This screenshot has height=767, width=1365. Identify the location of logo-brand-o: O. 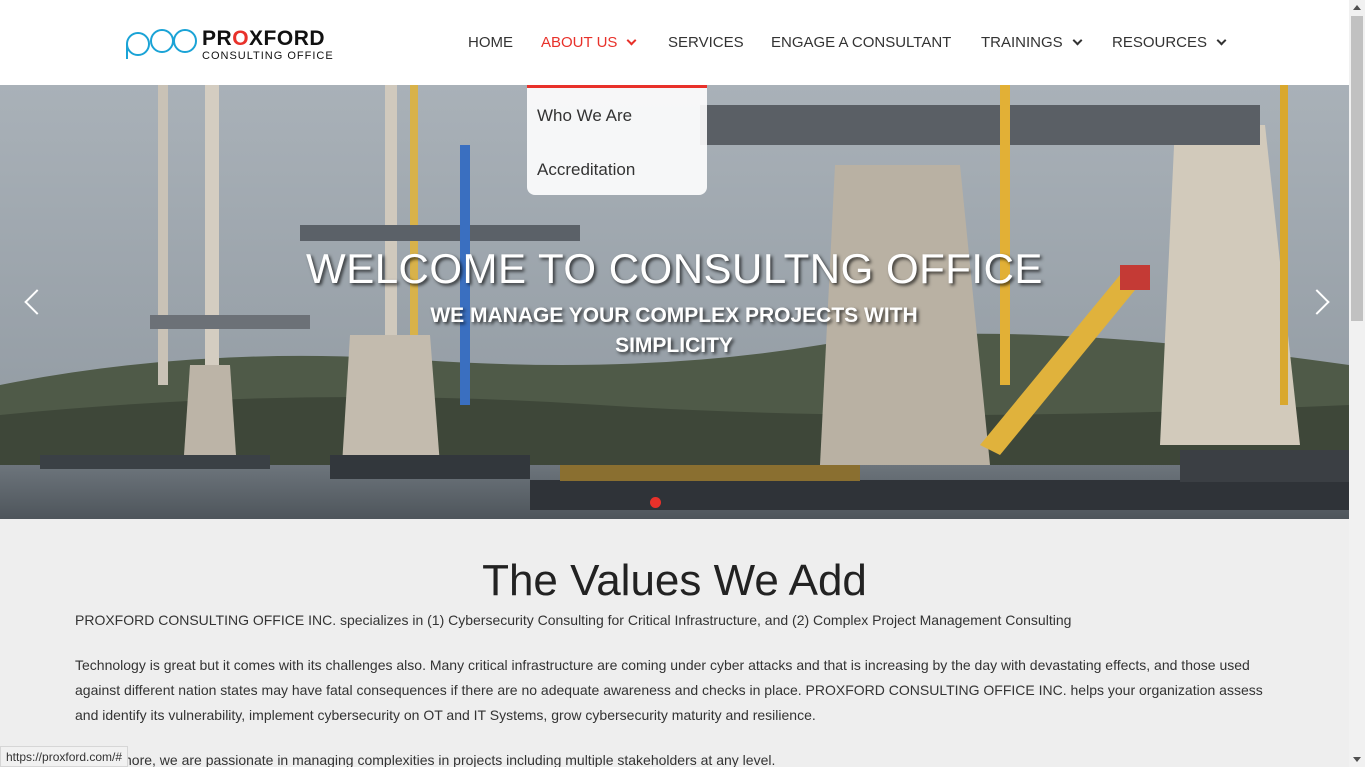
(241, 38).